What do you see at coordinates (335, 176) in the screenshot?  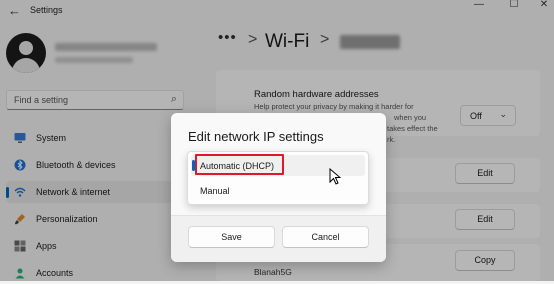 I see `mouse-pointer-icon` at bounding box center [335, 176].